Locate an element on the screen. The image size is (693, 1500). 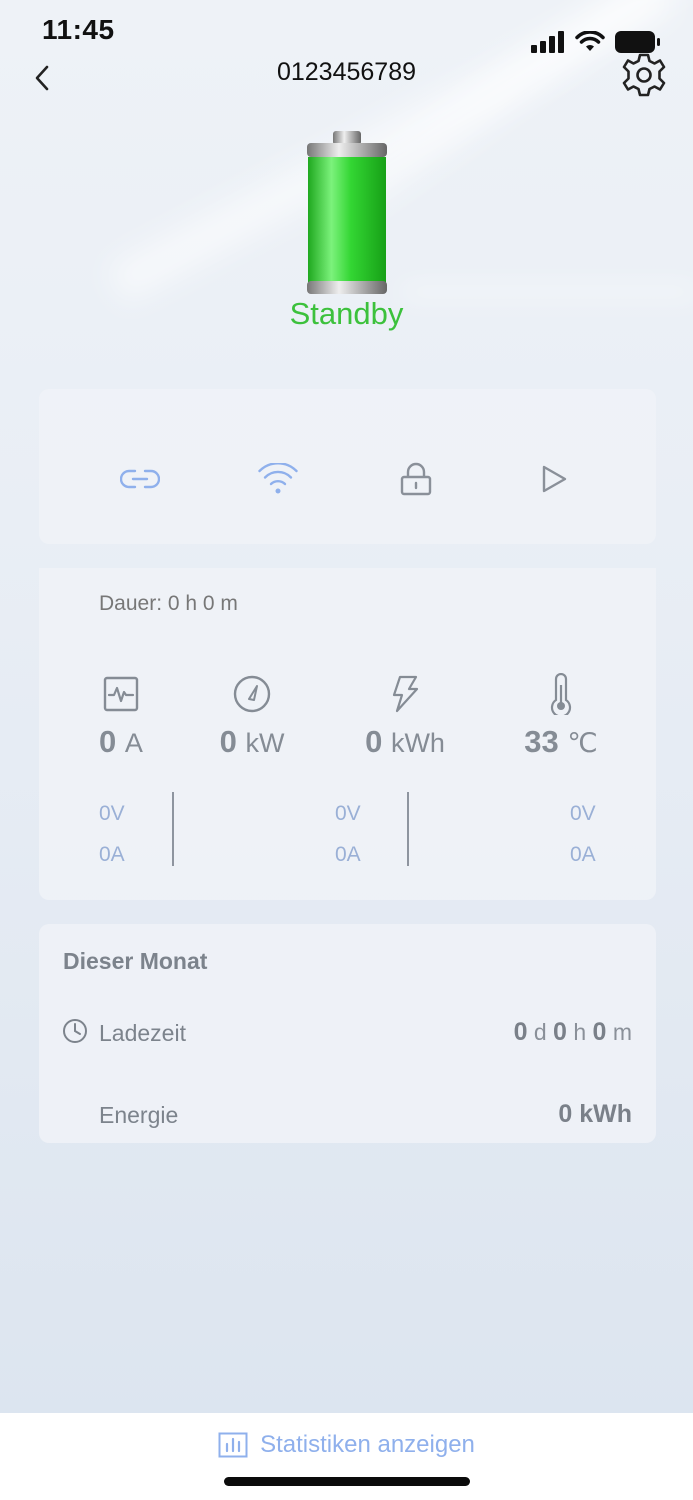
month-title: Dieser Monat is located at coordinates (135, 961).